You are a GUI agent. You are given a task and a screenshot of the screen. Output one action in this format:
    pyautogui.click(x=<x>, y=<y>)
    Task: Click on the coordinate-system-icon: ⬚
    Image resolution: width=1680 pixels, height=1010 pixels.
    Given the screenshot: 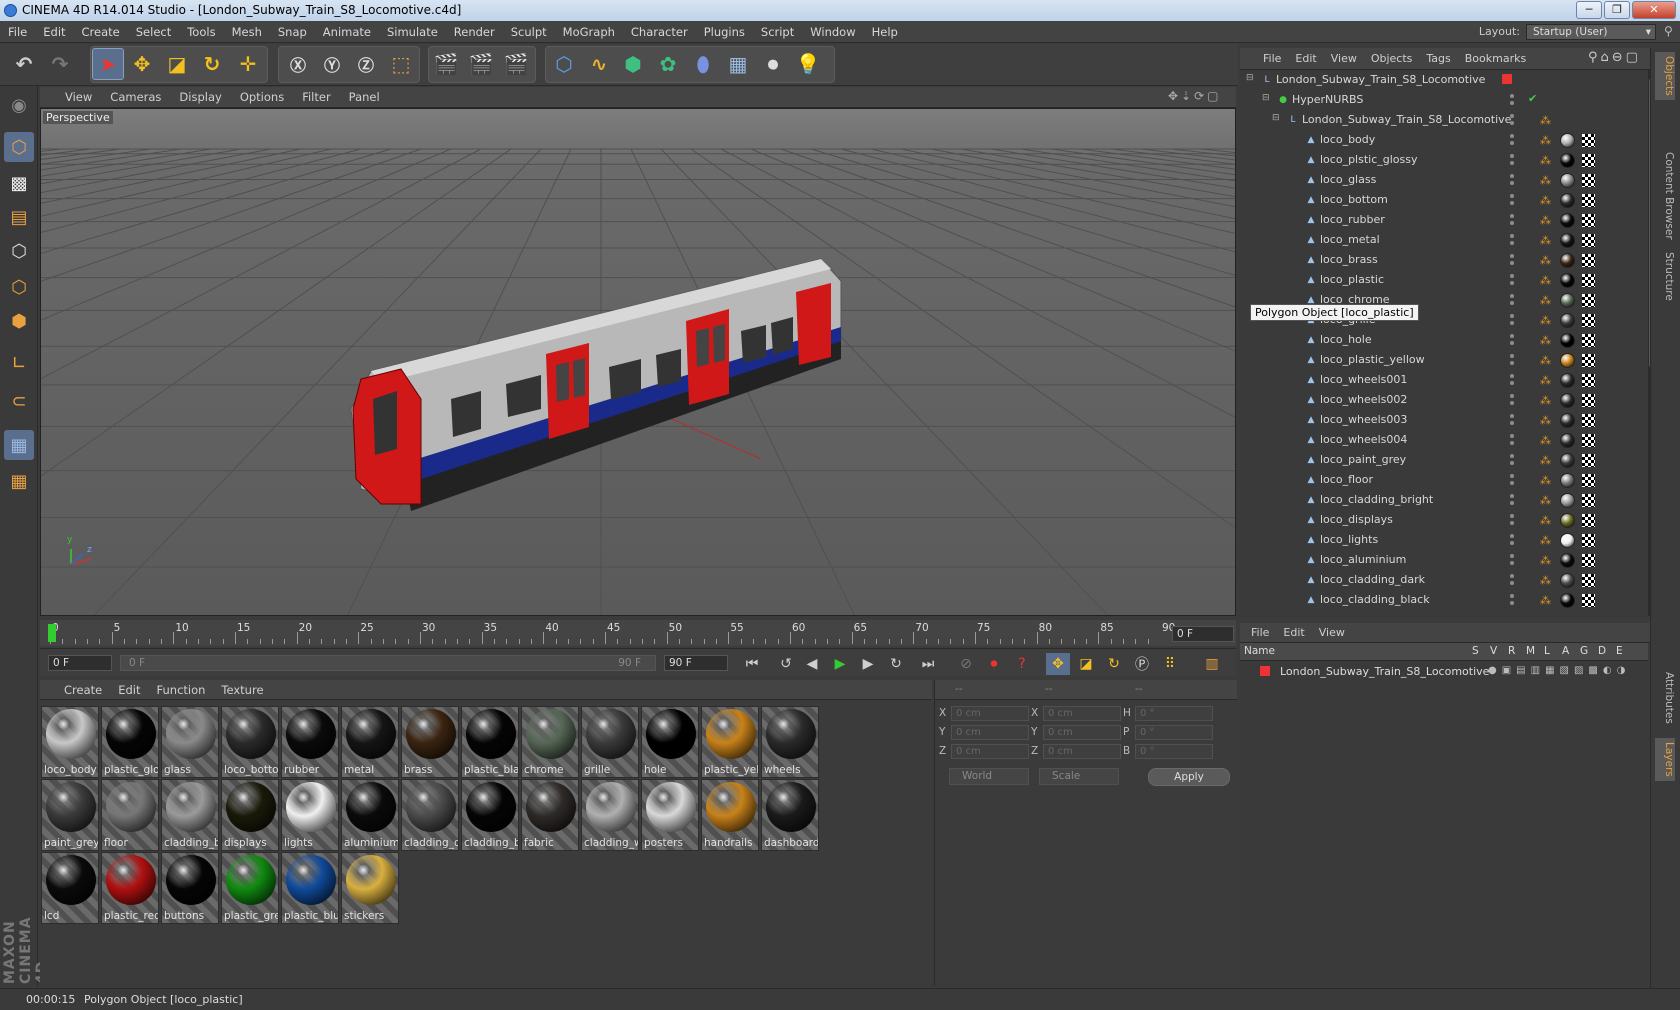 What is the action you would take?
    pyautogui.click(x=401, y=64)
    